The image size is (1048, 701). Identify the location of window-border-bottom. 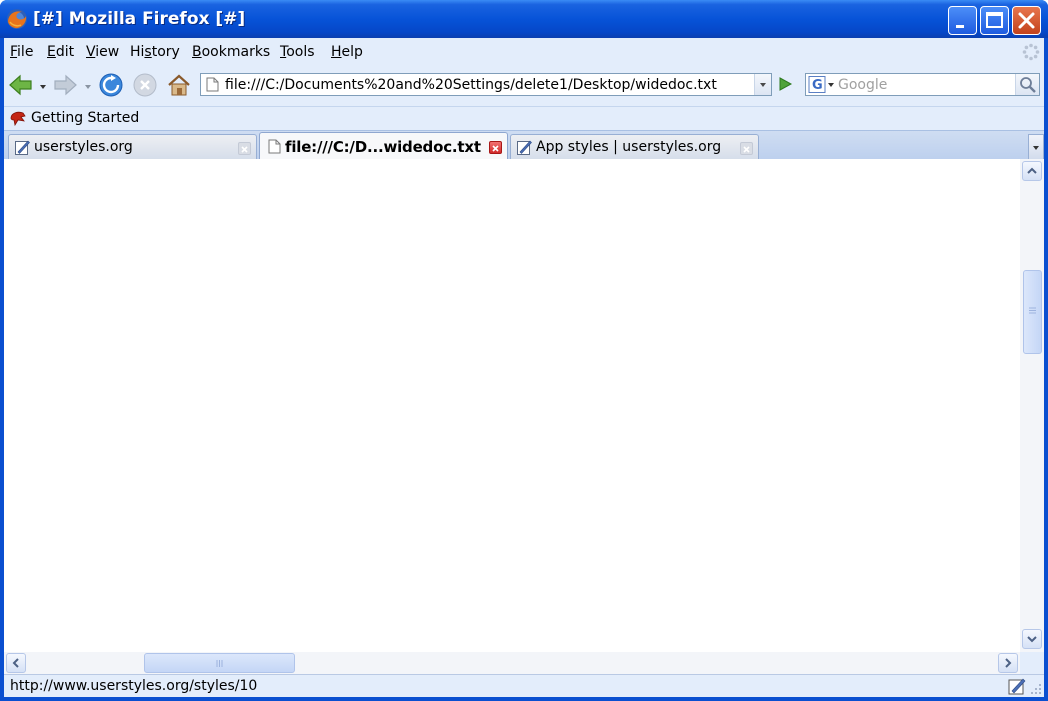
(524, 699).